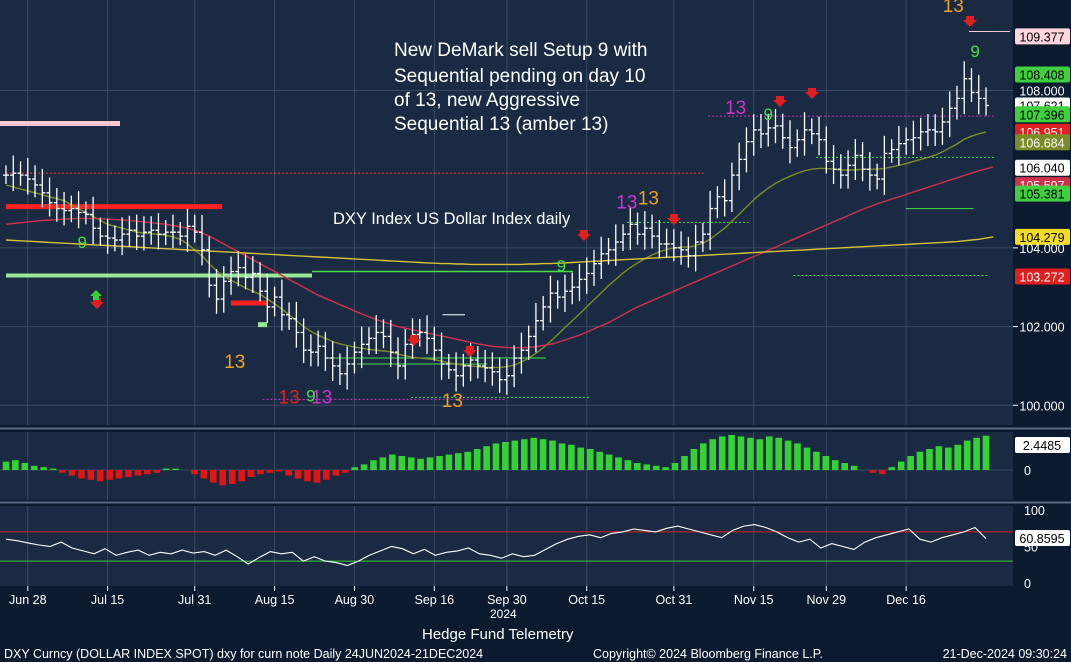  What do you see at coordinates (1041, 169) in the screenshot?
I see `price-label: 106.040` at bounding box center [1041, 169].